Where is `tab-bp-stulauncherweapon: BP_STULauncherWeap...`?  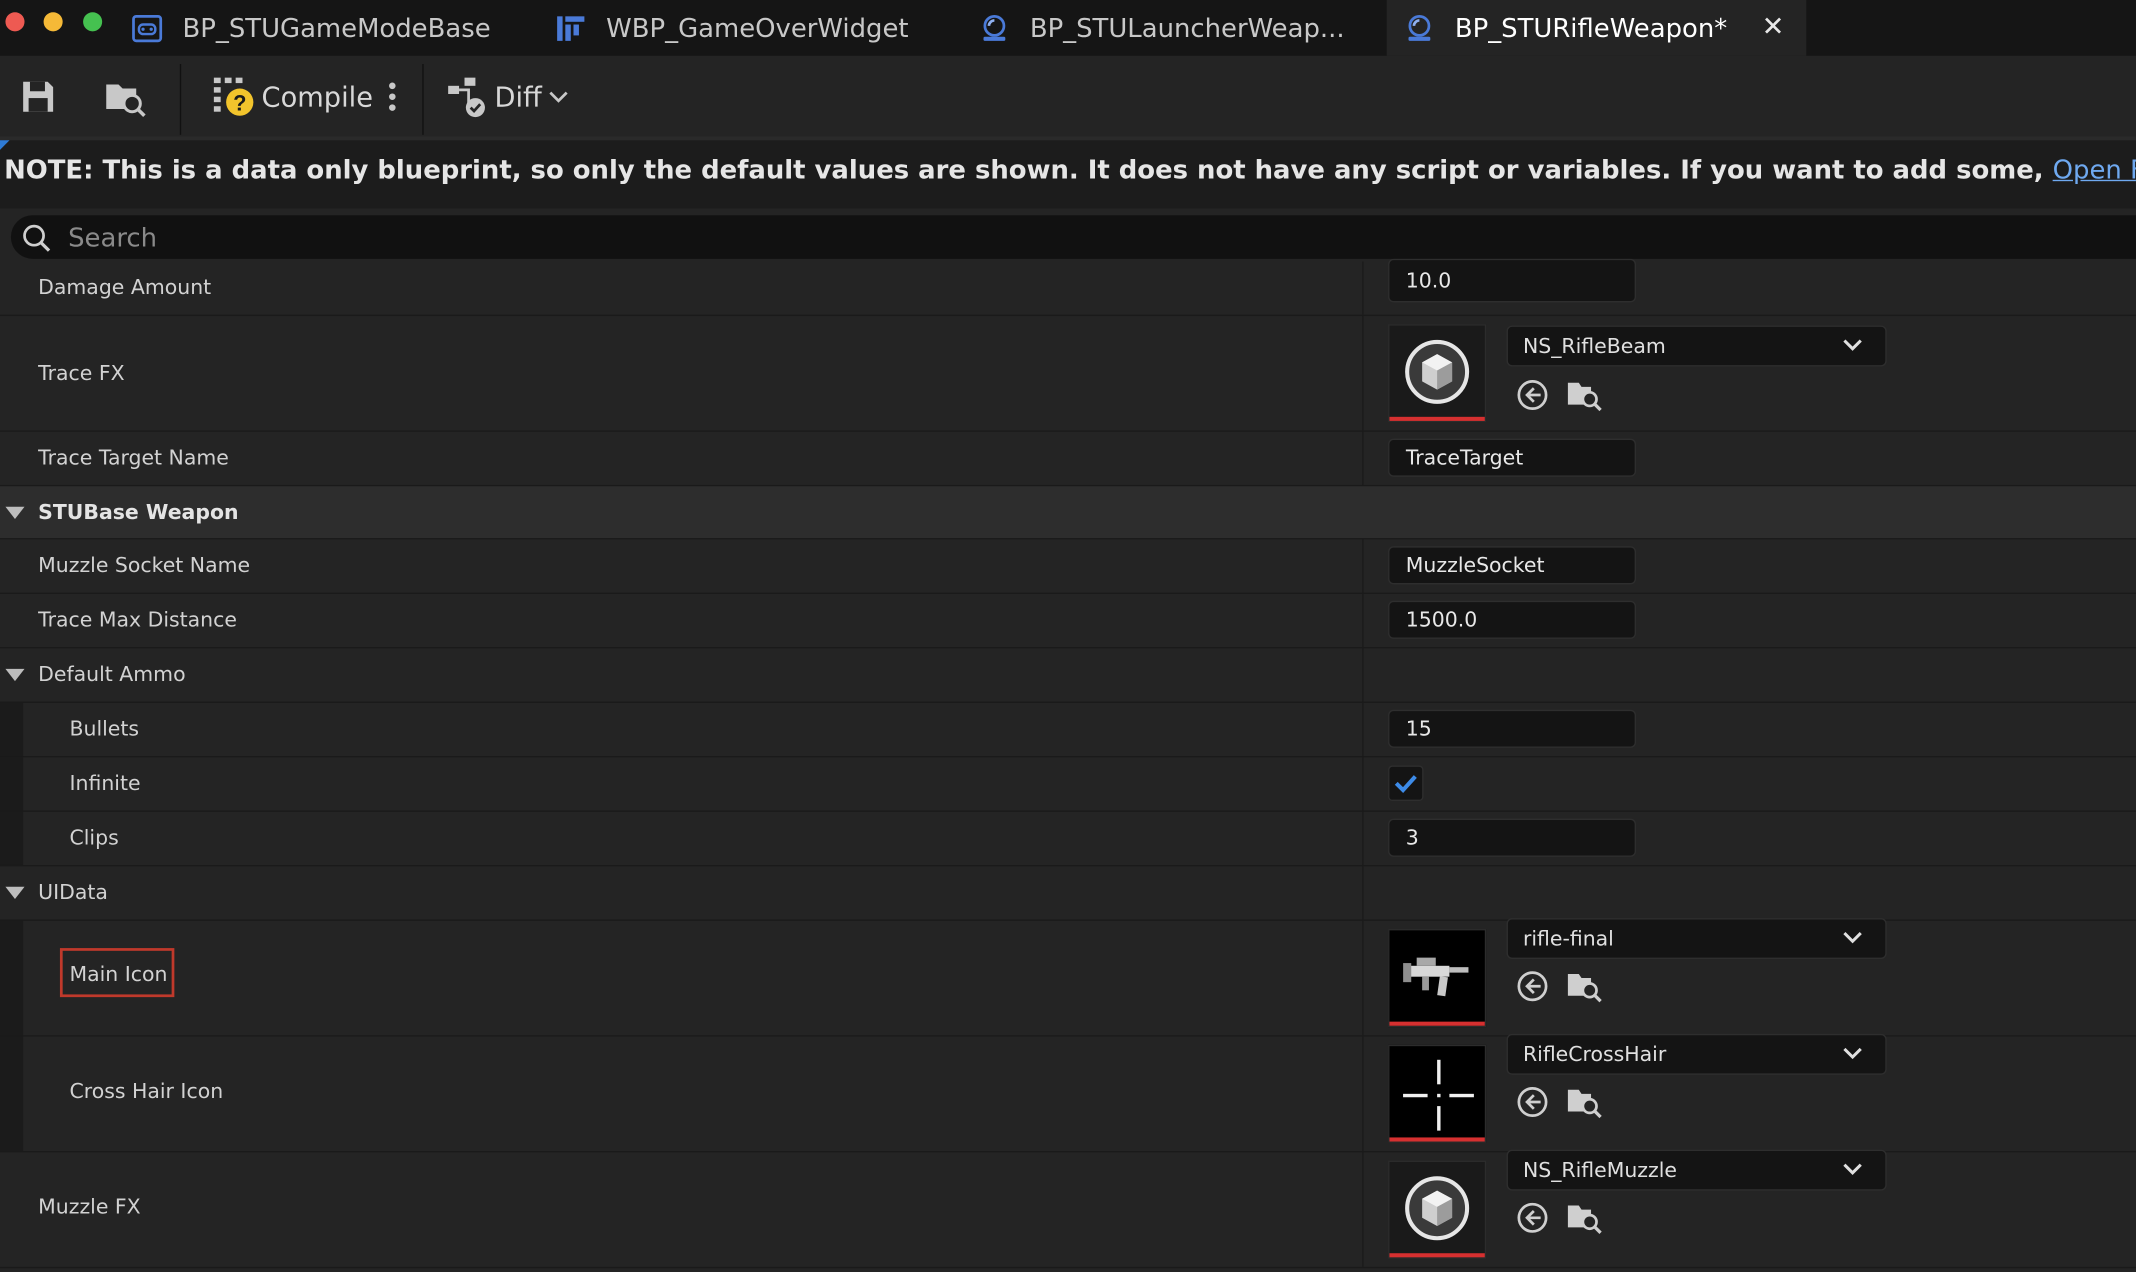
tab-bp-stulauncherweapon: BP_STULauncherWeap... is located at coordinates (1161, 28).